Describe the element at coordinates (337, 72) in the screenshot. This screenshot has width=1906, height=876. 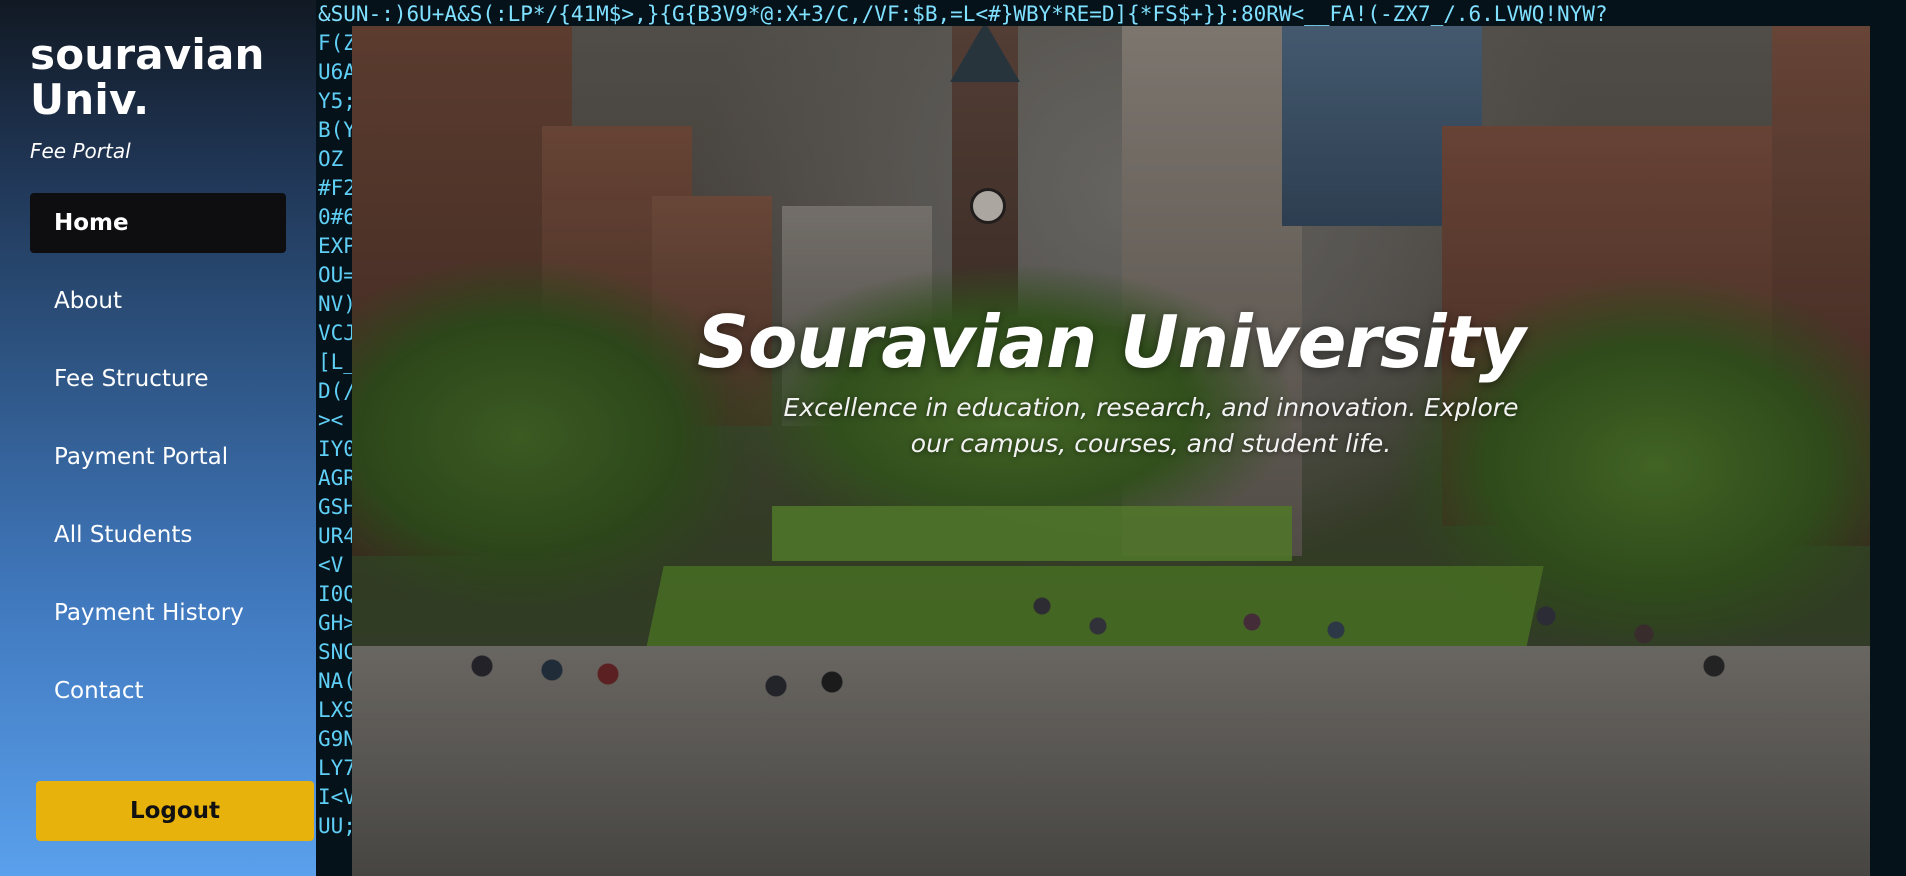
I see `matrix-glyph-row: U6A` at that location.